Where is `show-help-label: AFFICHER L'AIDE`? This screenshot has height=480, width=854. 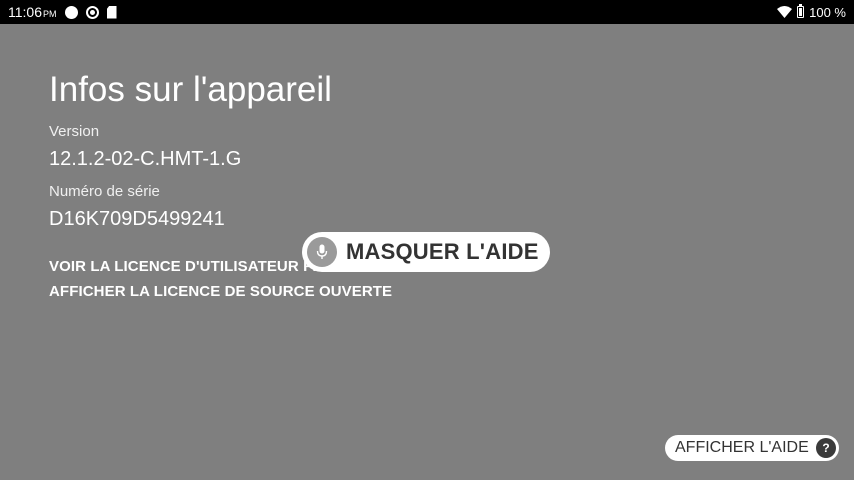
show-help-label: AFFICHER L'AIDE is located at coordinates (742, 447).